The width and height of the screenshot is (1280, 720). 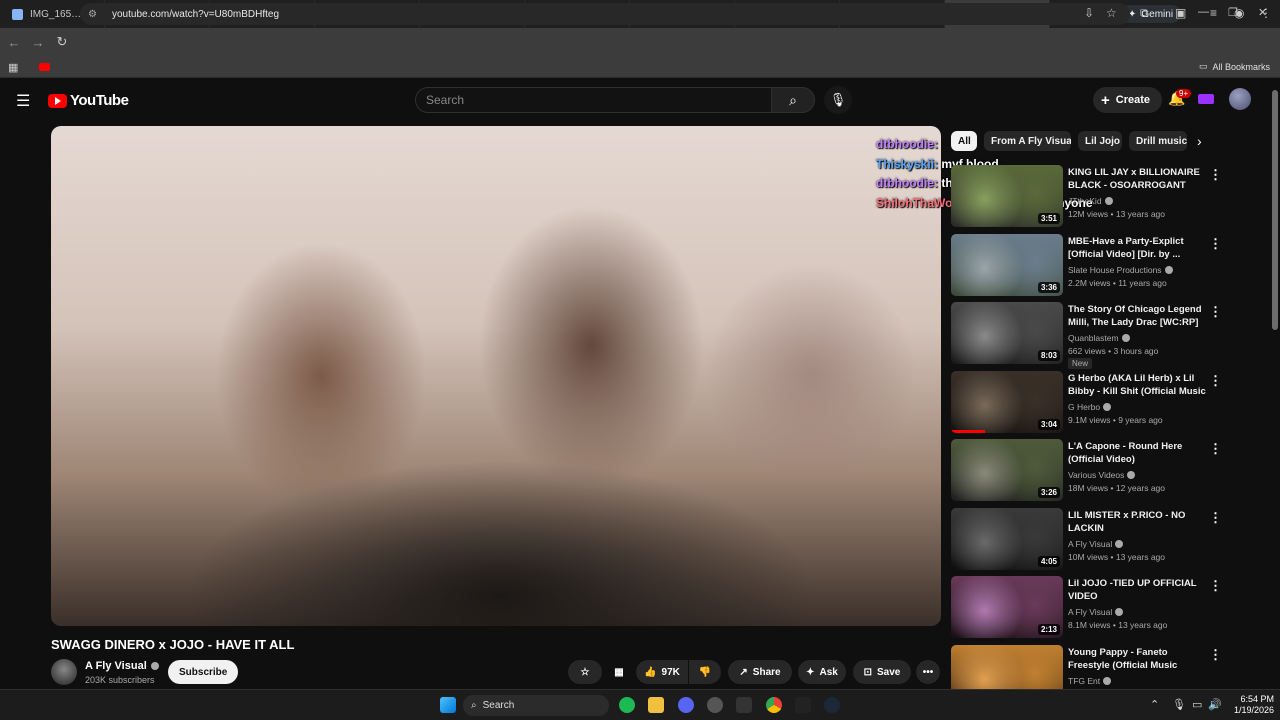 I want to click on profile-icon: ◉, so click(x=1239, y=13).